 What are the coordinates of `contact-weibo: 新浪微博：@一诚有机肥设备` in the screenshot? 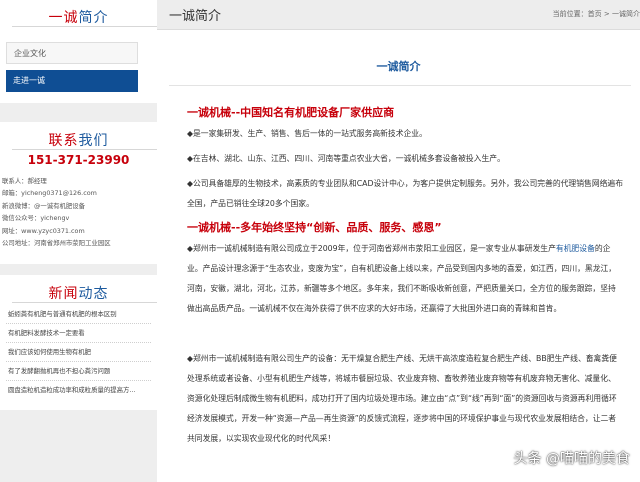 It's located at (44, 205).